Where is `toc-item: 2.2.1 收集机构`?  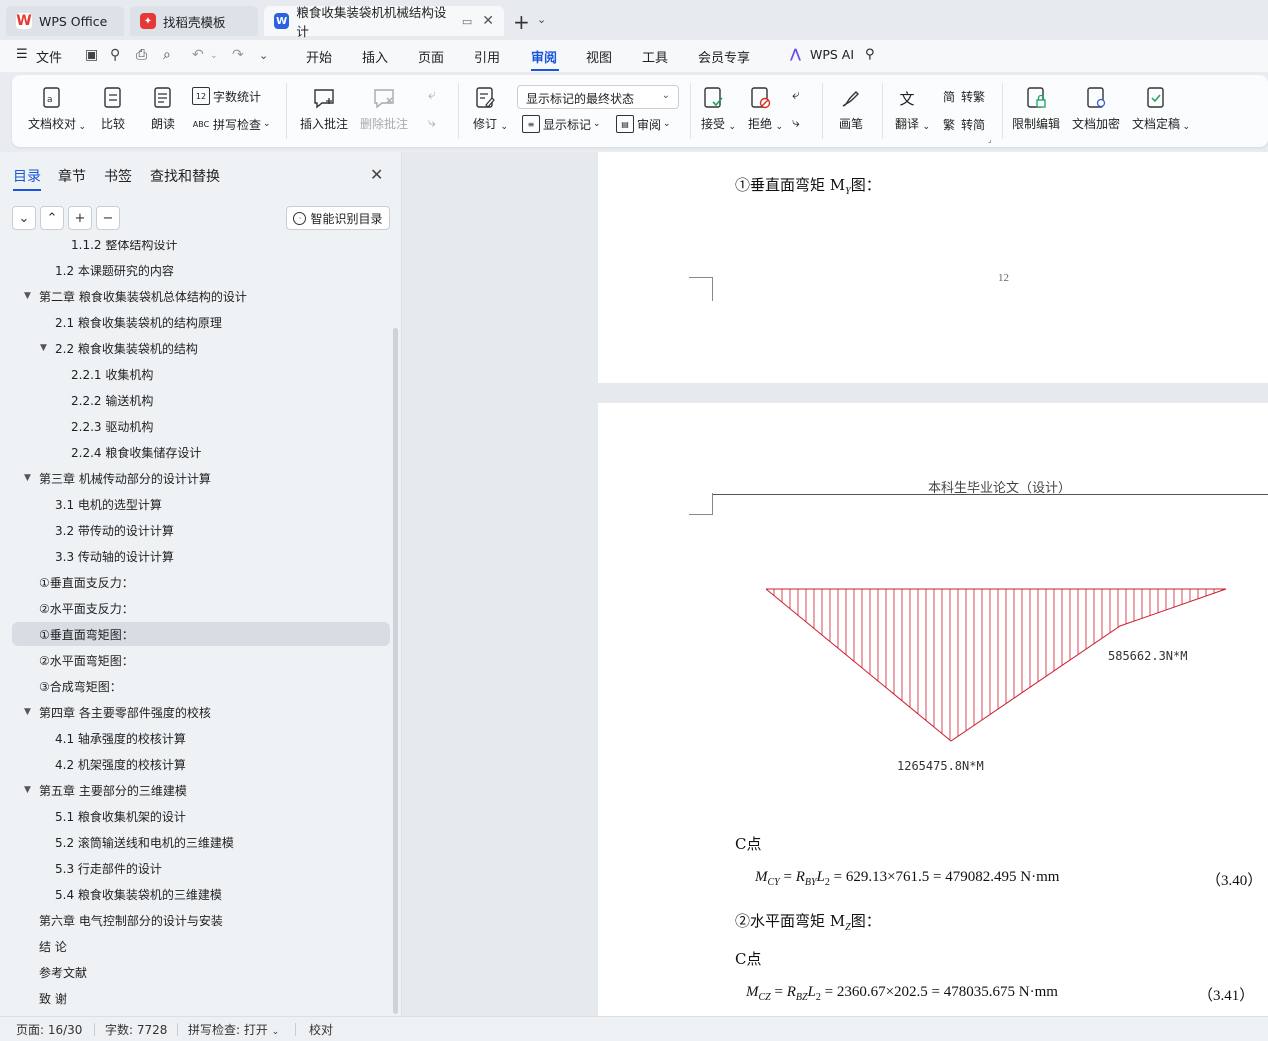
toc-item: 2.2.1 收集机构 is located at coordinates (201, 374).